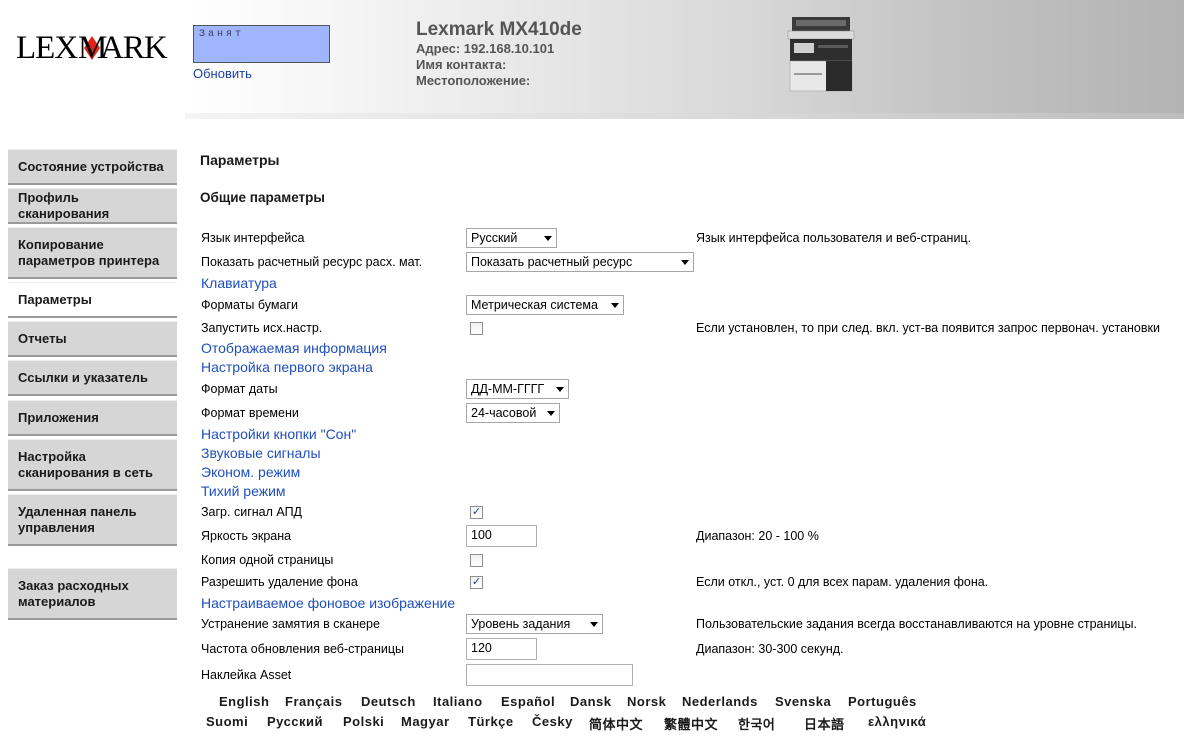  What do you see at coordinates (89, 252) in the screenshot?
I see `sidebar-item-label: Копирование параметров принтера` at bounding box center [89, 252].